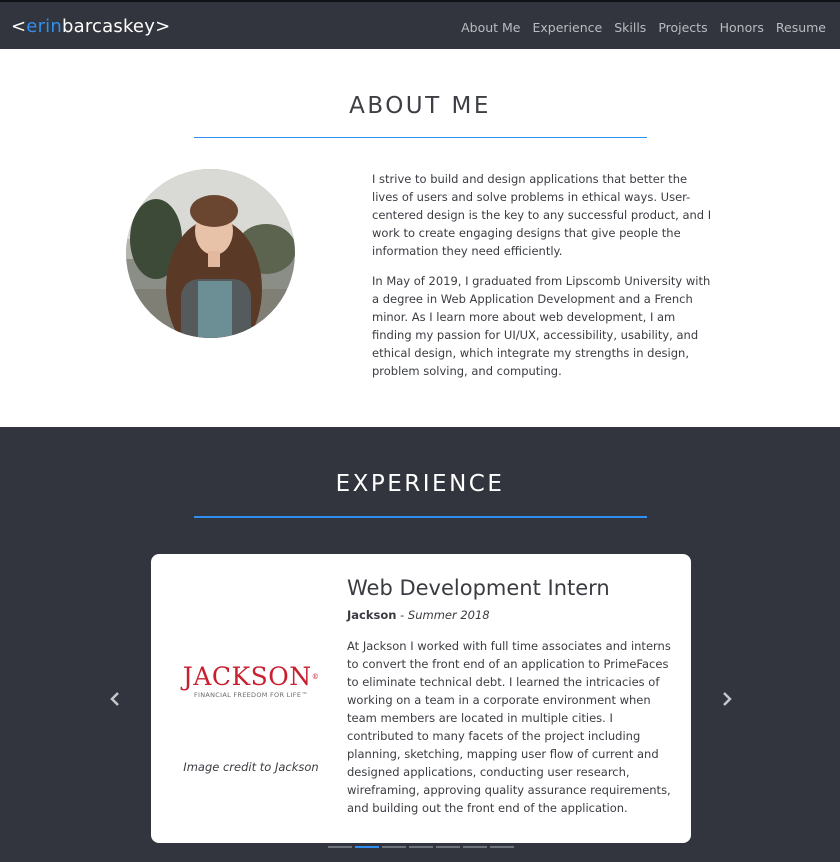  I want to click on company-logo: JACKSON® FINANCIAL FREEDOM FOR LIFE™, so click(251, 681).